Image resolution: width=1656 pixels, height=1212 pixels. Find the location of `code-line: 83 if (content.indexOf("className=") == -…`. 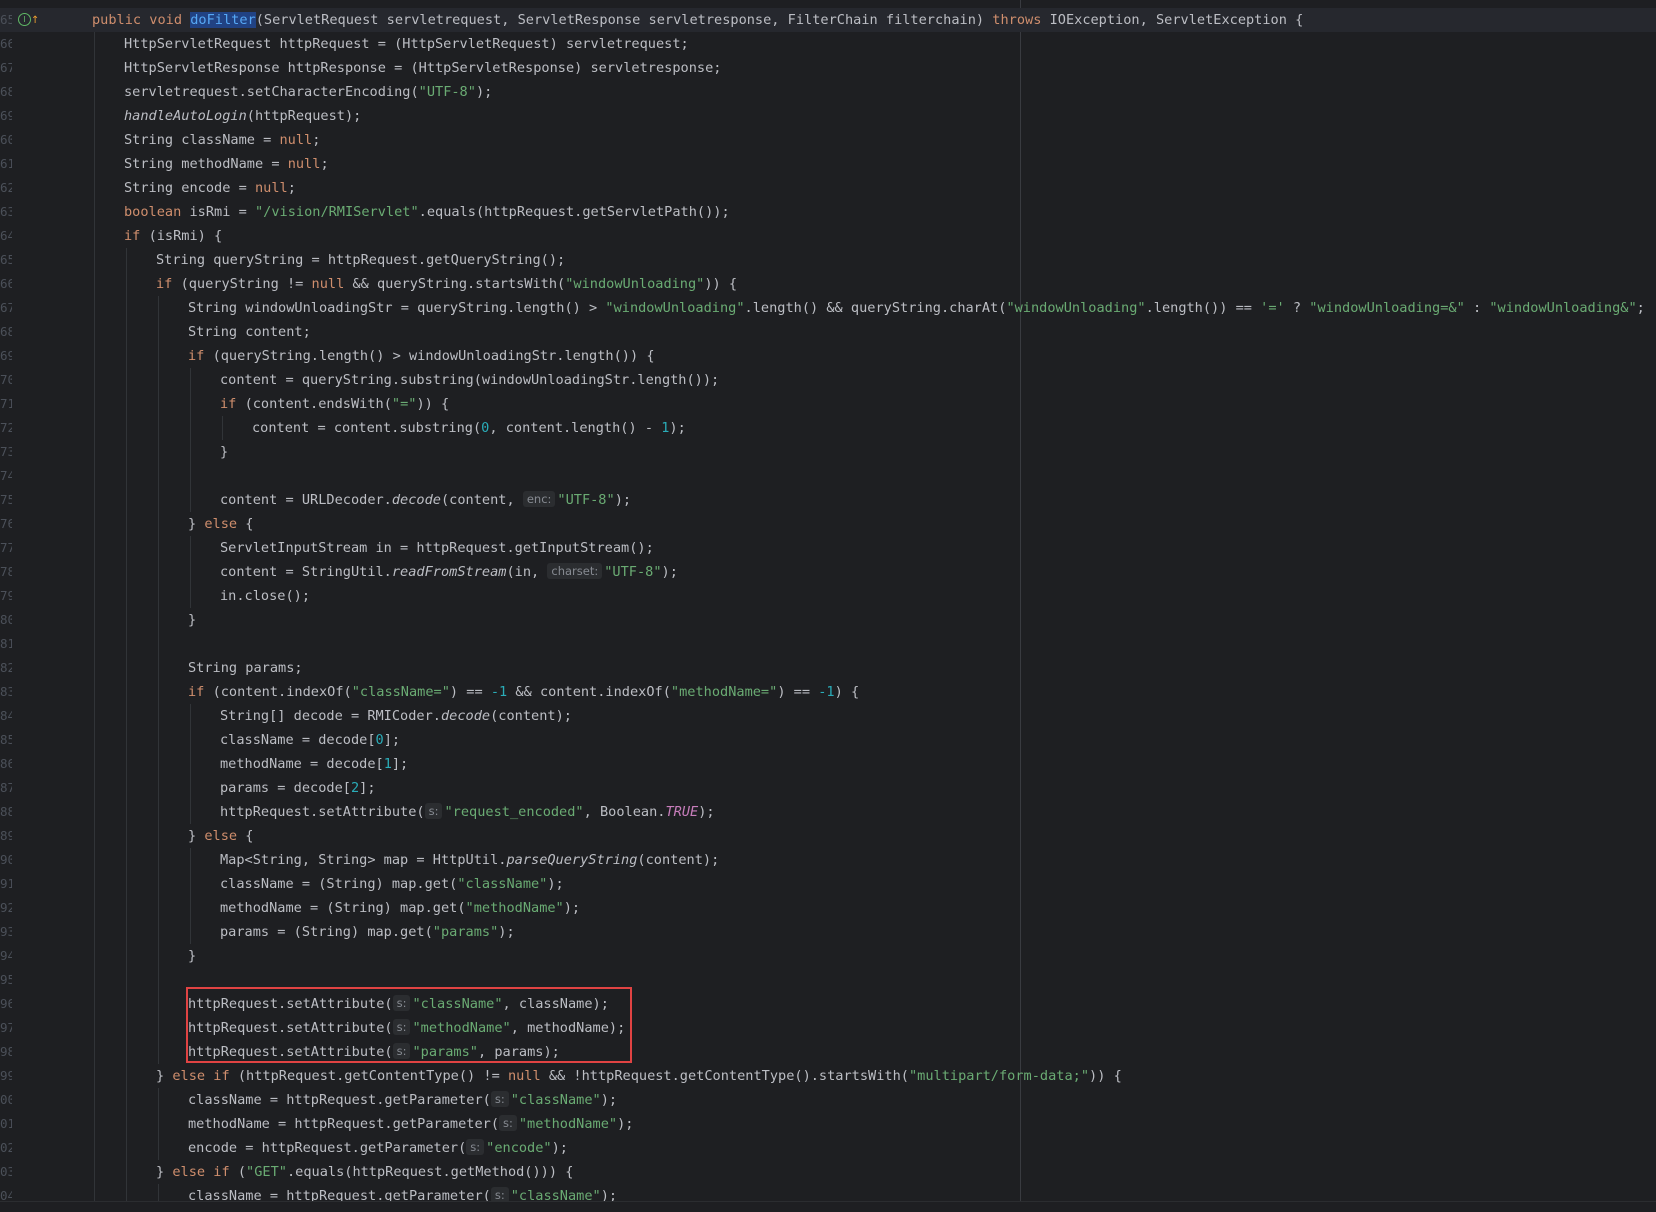

code-line: 83 if (content.indexOf("className=") == -… is located at coordinates (828, 692).